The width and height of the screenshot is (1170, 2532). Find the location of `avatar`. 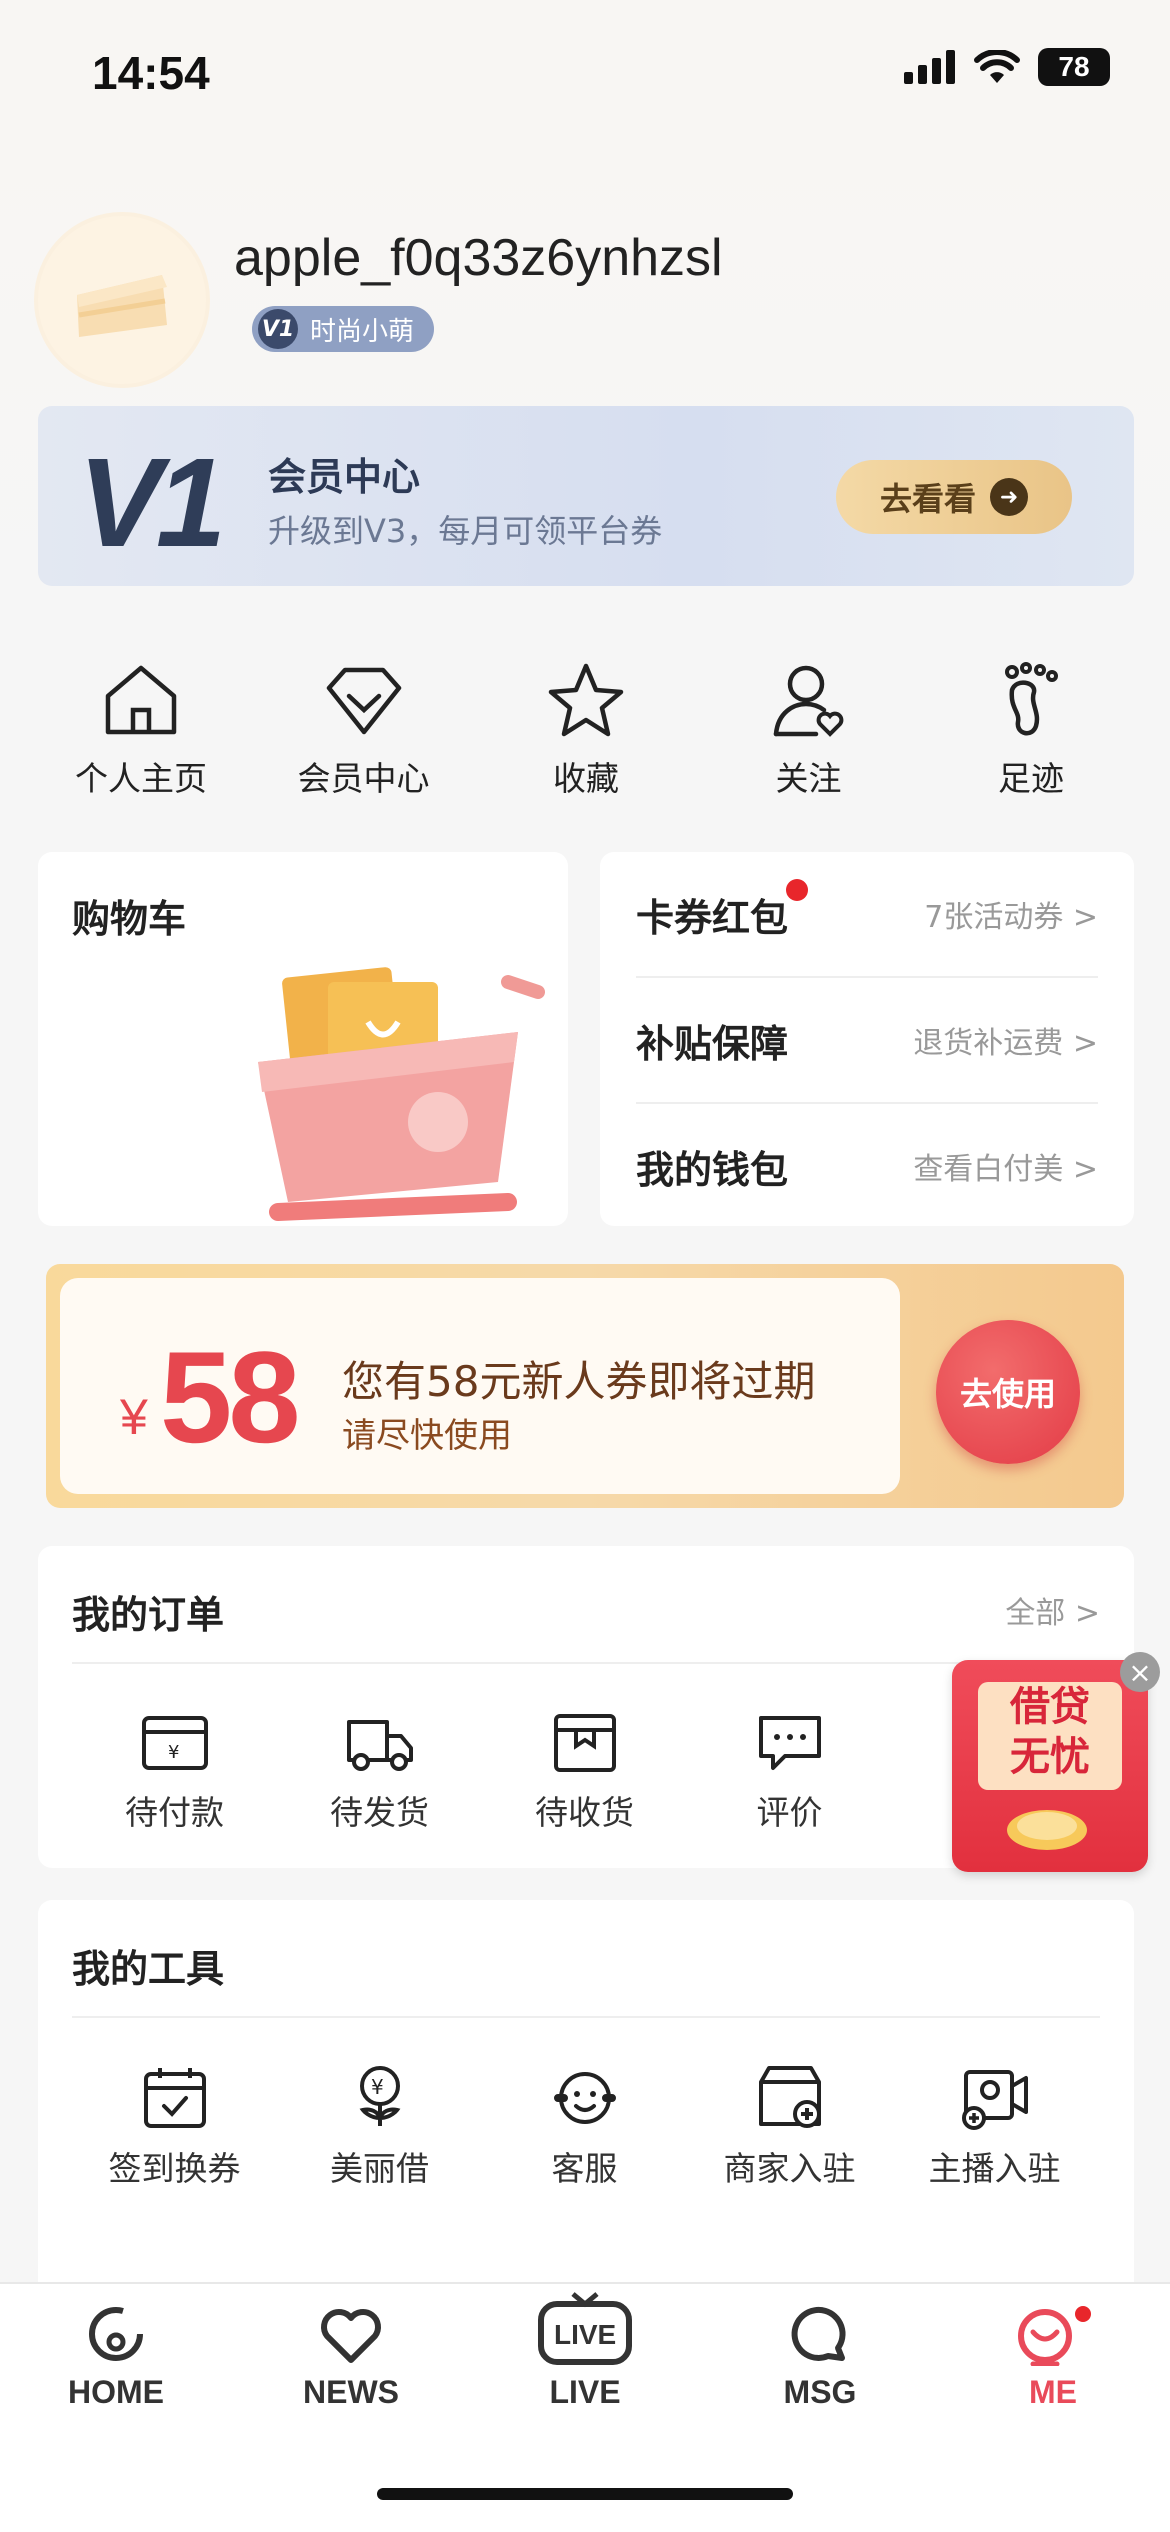

avatar is located at coordinates (122, 300).